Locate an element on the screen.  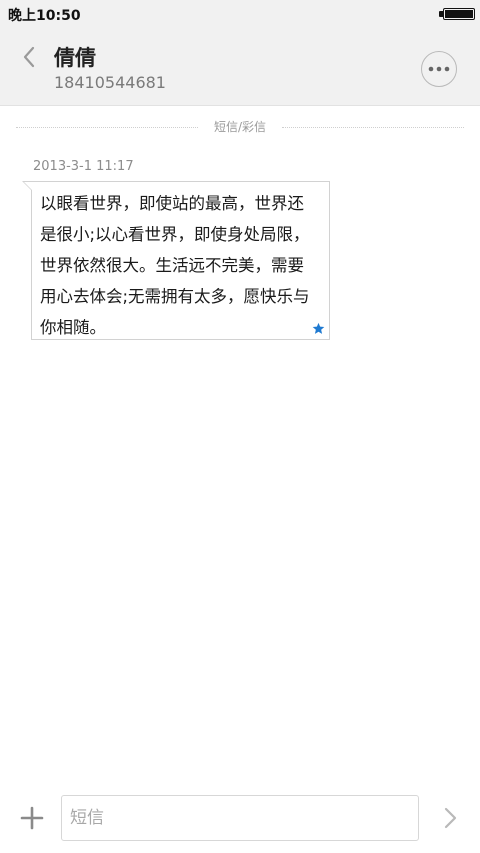
plus-icon is located at coordinates (32, 818).